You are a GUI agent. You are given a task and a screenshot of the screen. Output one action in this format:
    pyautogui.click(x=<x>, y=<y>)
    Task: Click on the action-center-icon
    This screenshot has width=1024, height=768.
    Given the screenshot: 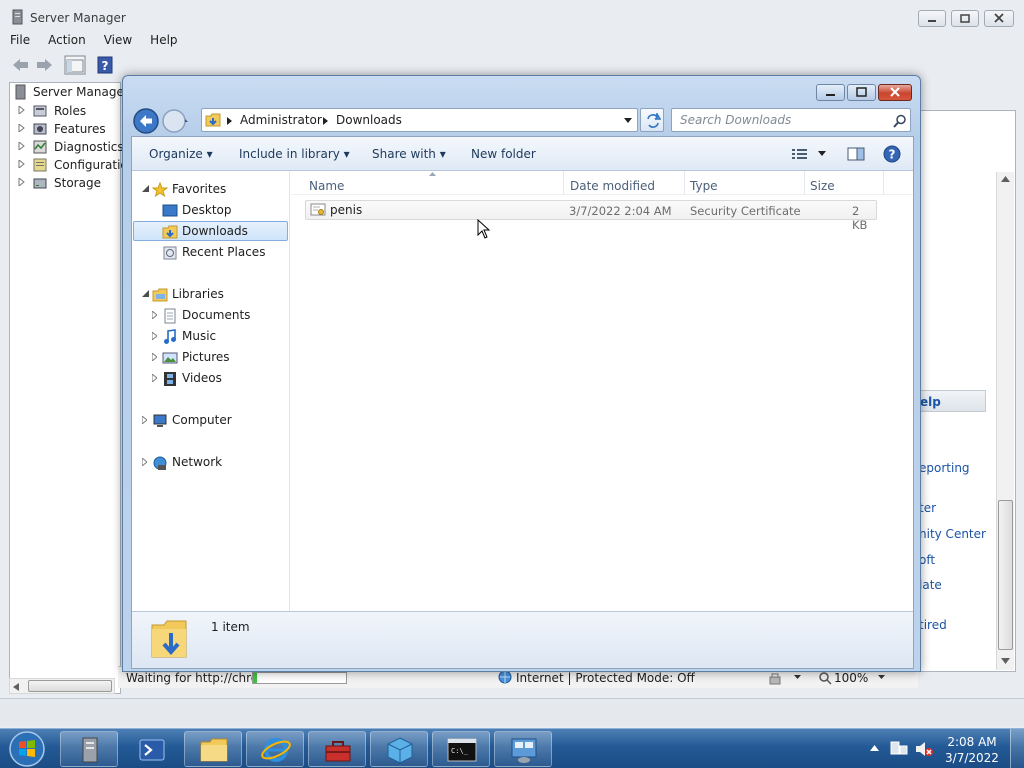 What is the action you would take?
    pyautogui.click(x=899, y=748)
    